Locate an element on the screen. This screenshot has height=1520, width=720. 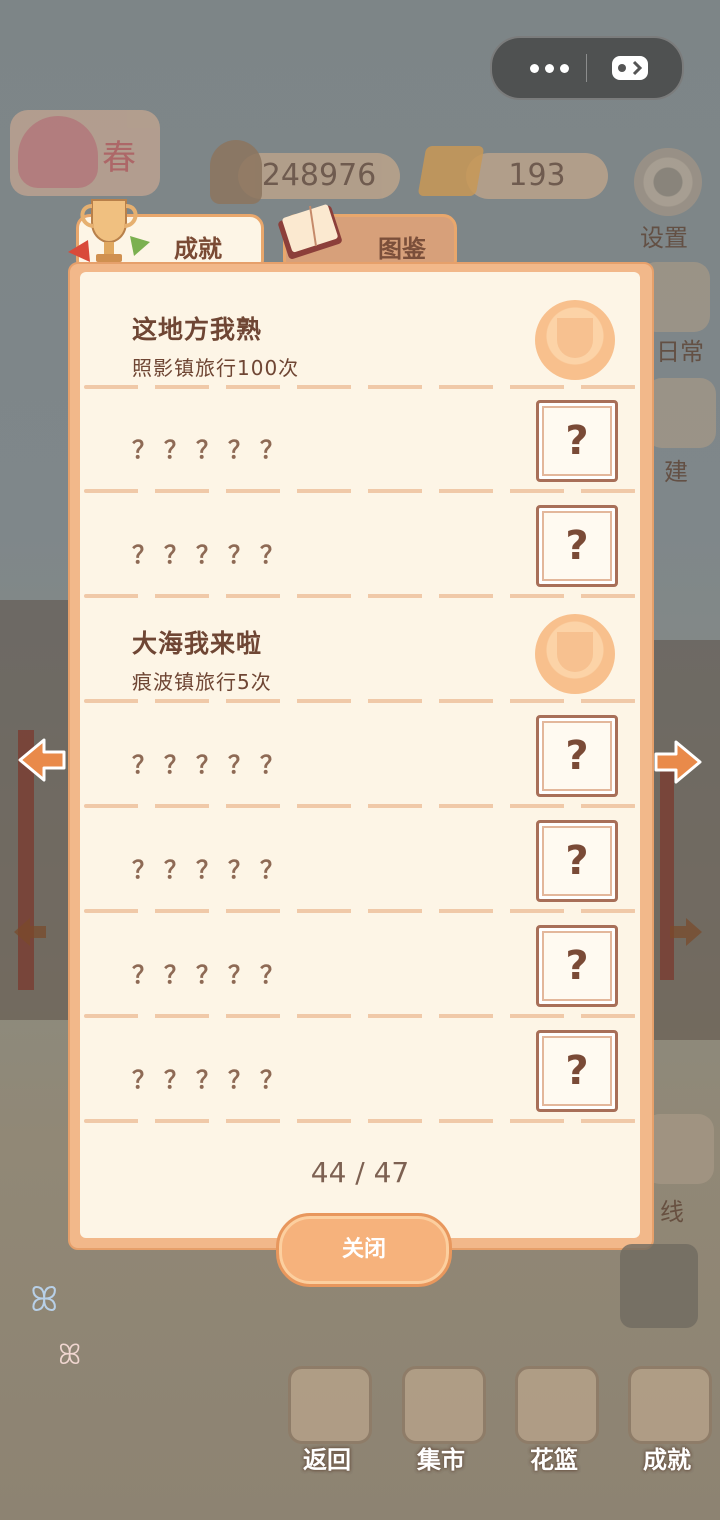
scene-right-arrow-icon is located at coordinates (684, 932).